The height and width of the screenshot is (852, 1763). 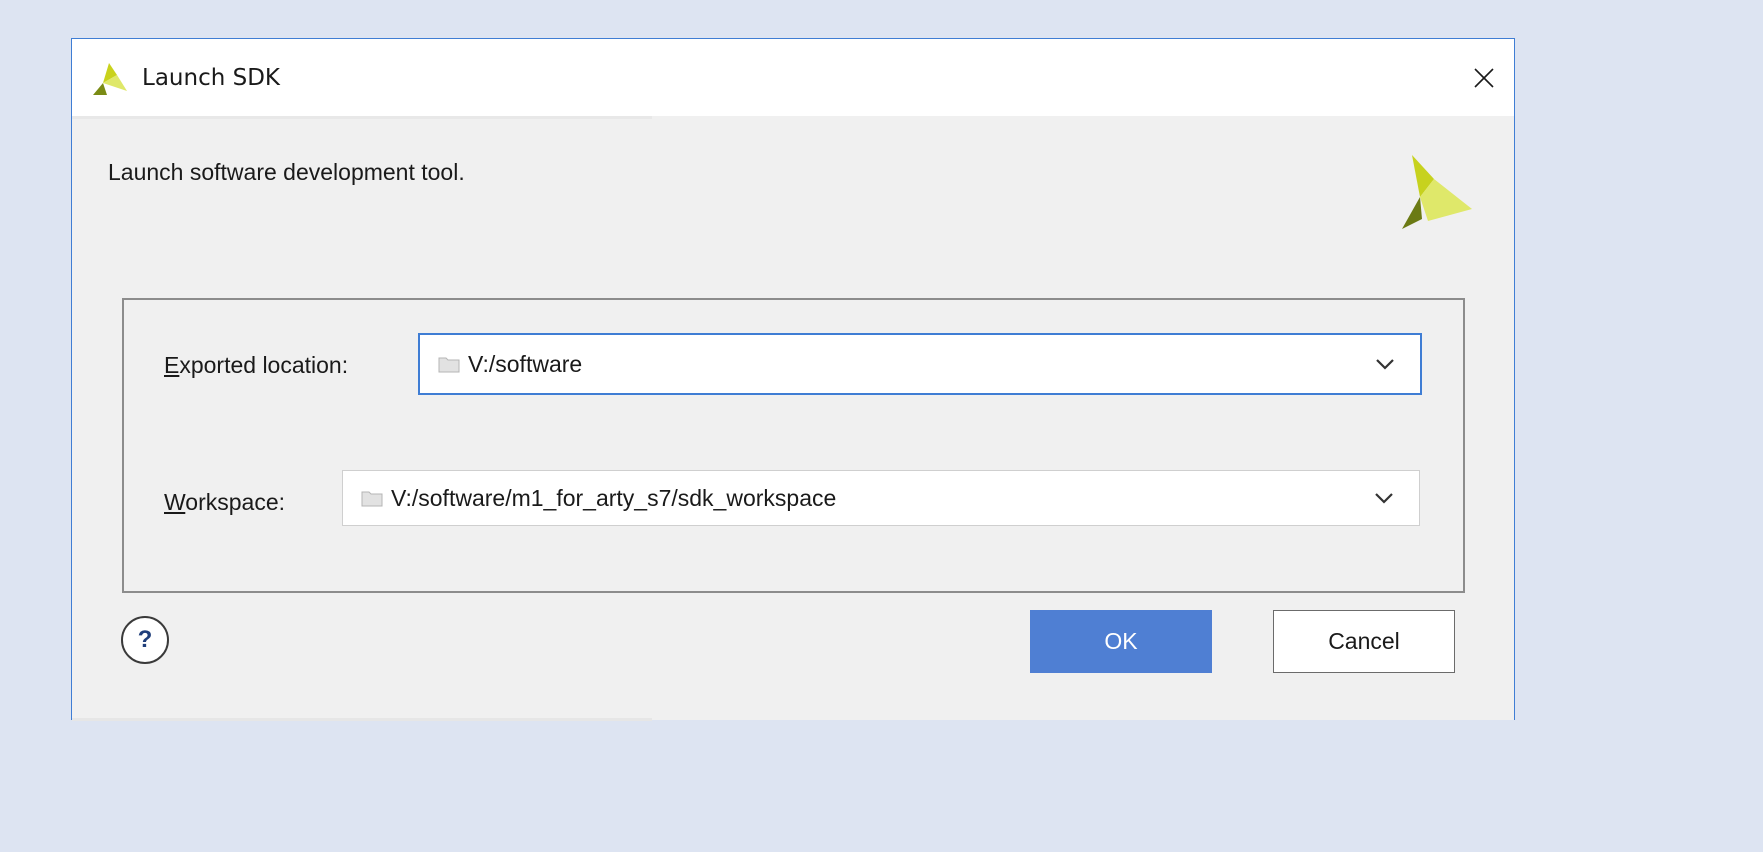 I want to click on exported-location-value: V:/software, so click(x=525, y=363).